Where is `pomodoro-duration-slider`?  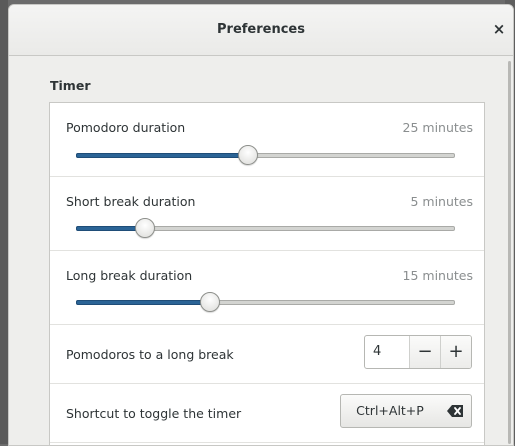 pomodoro-duration-slider is located at coordinates (265, 155).